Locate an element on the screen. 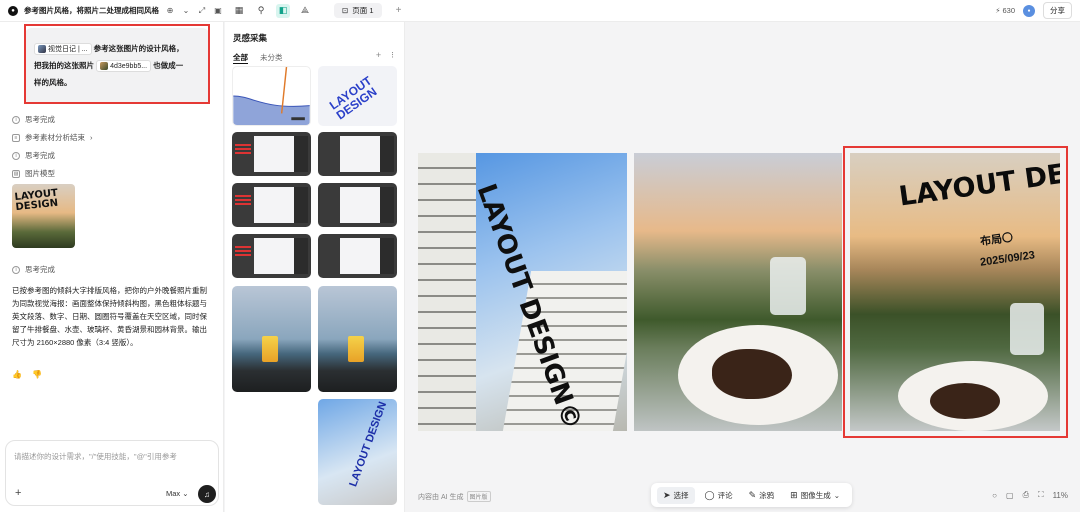  thumbs-down-icon: 👎 is located at coordinates (37, 374).